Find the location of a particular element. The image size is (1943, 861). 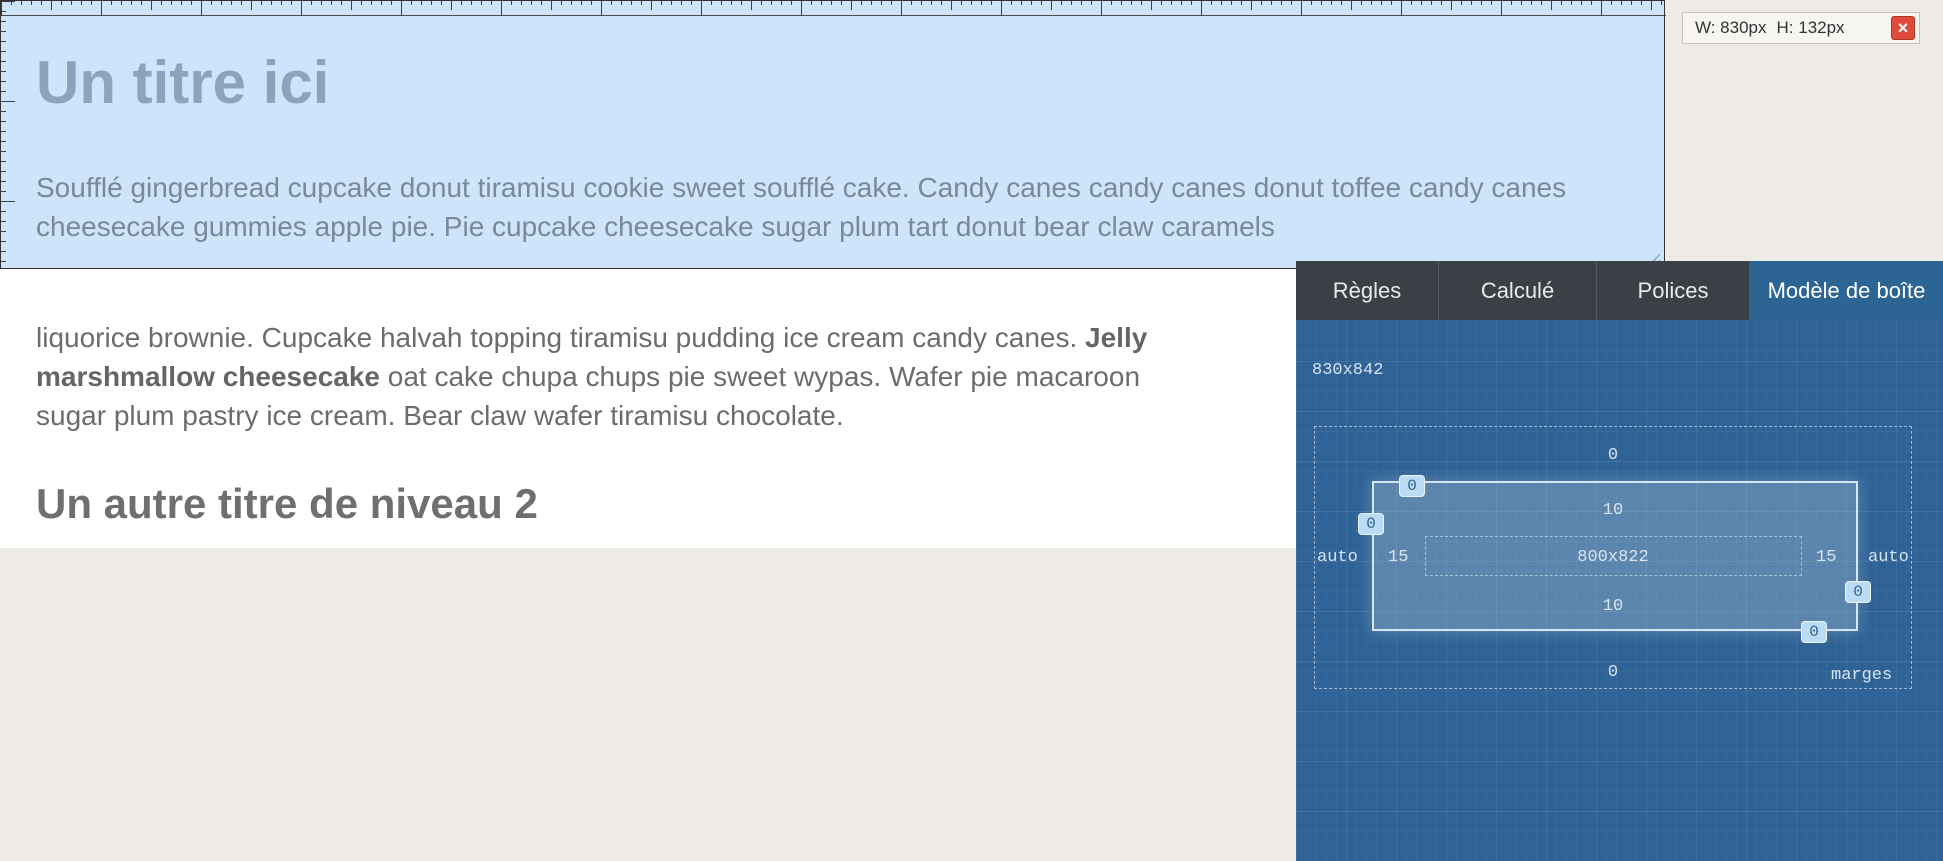

tab-polices: Polices is located at coordinates (1673, 290).